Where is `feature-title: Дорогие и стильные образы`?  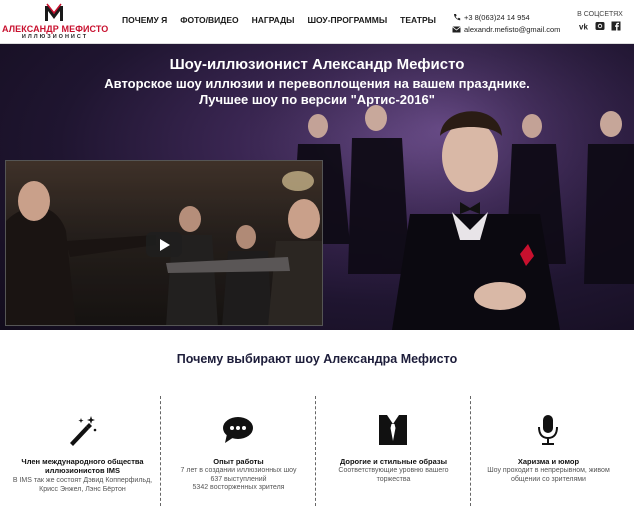 feature-title: Дорогие и стильные образы is located at coordinates (393, 461).